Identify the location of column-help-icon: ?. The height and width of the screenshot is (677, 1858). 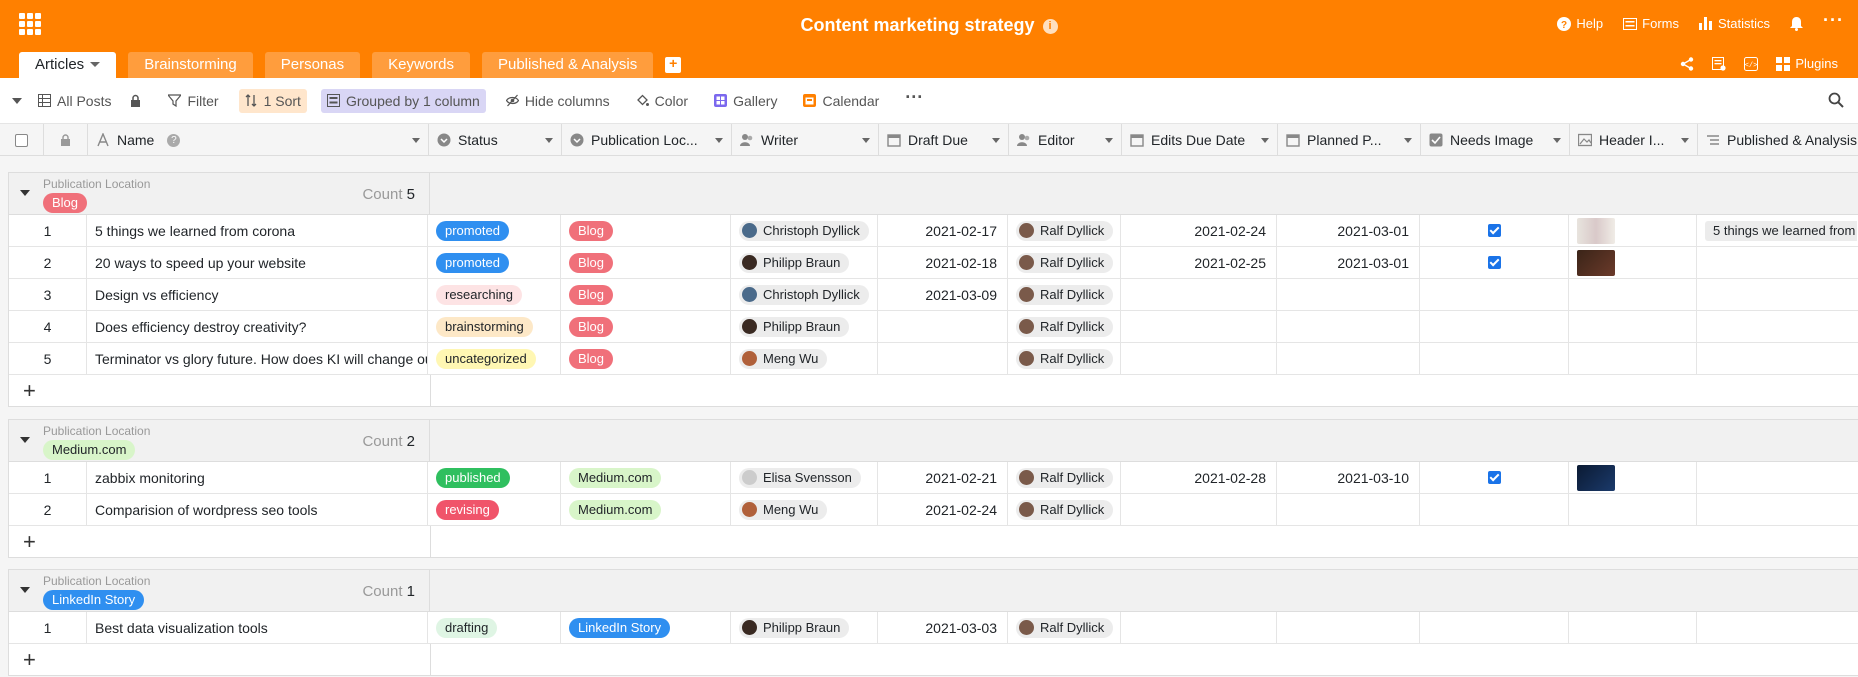
(174, 140).